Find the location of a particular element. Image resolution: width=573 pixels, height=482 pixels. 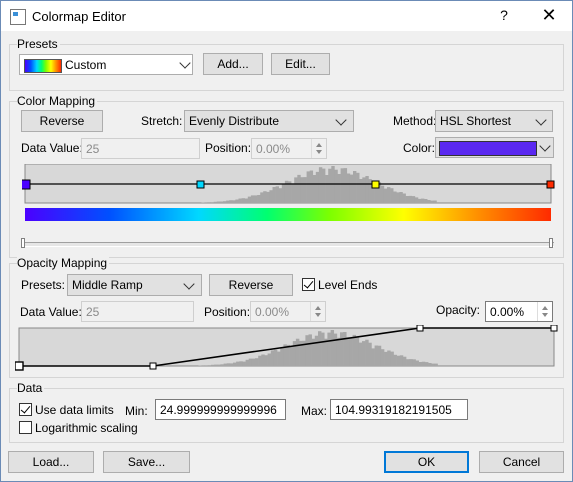

opacity-transfer-function-editor is located at coordinates (287, 348).